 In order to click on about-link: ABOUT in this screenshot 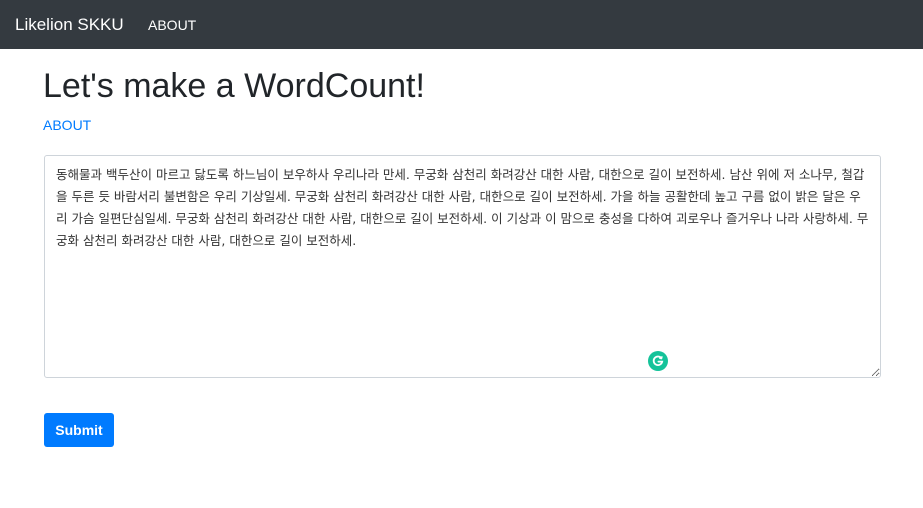, I will do `click(67, 125)`.